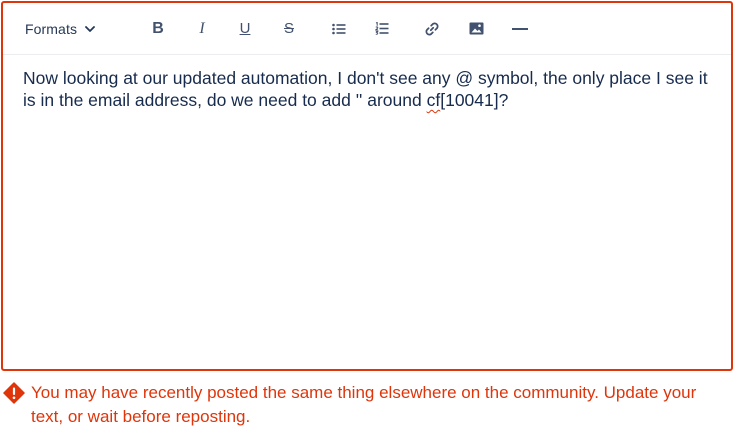  Describe the element at coordinates (433, 100) in the screenshot. I see `misspelled-word: cf` at that location.